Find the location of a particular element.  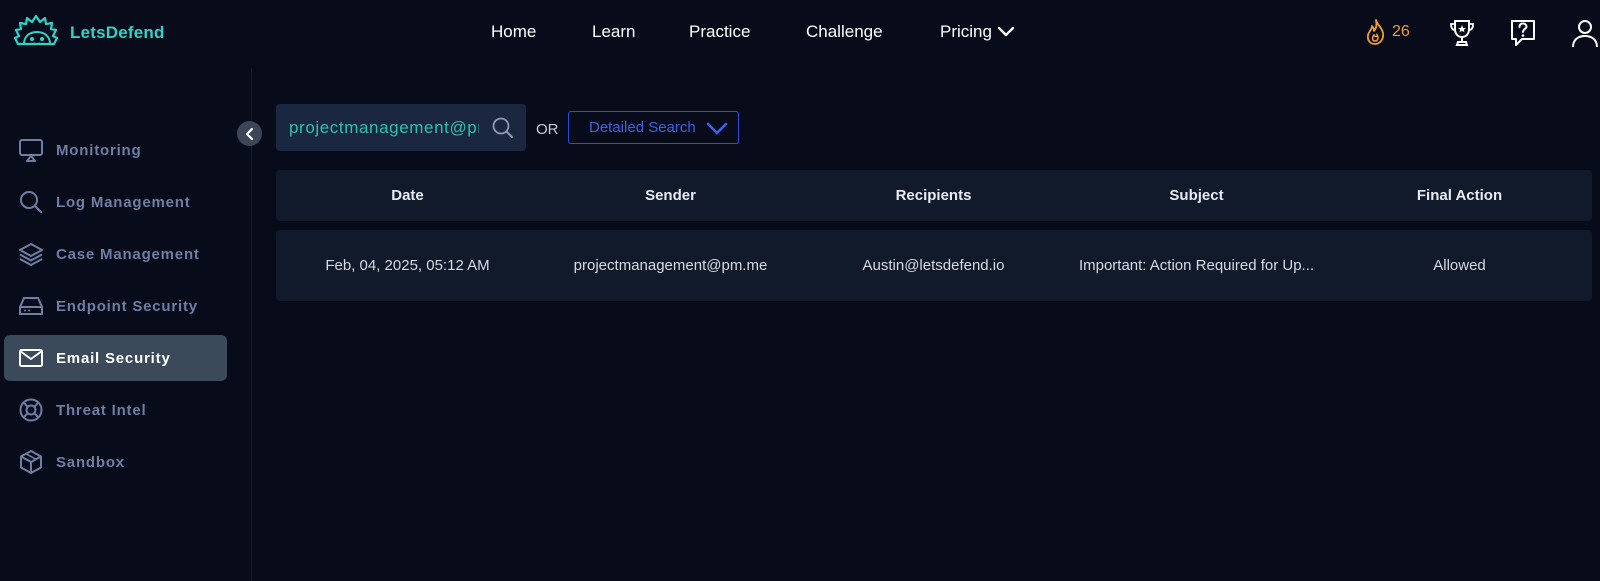

chevron-left-icon is located at coordinates (249, 133).